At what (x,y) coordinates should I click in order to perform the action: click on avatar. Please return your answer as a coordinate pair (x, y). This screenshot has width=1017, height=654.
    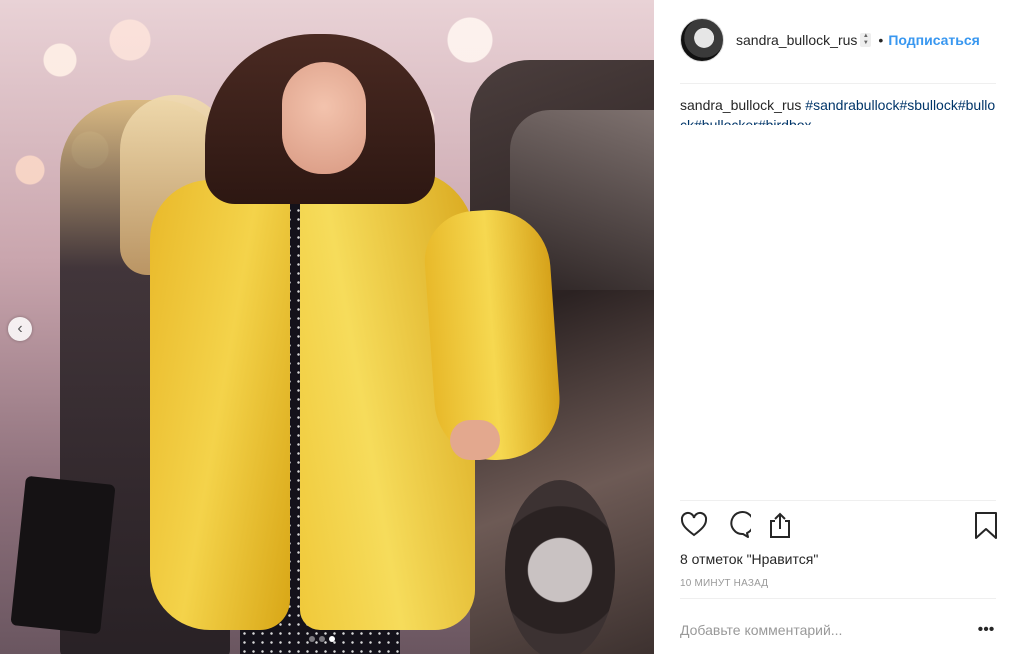
    Looking at the image, I should click on (702, 40).